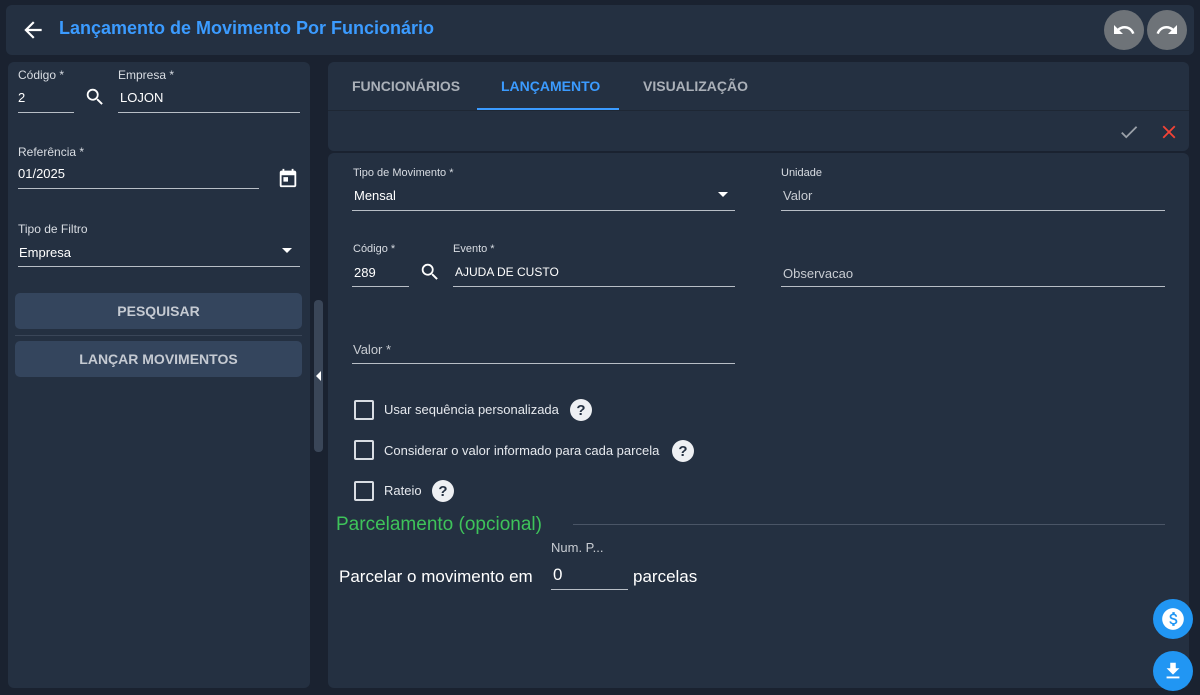  What do you see at coordinates (45, 252) in the screenshot?
I see `tipo-filtro-select: Empresa` at bounding box center [45, 252].